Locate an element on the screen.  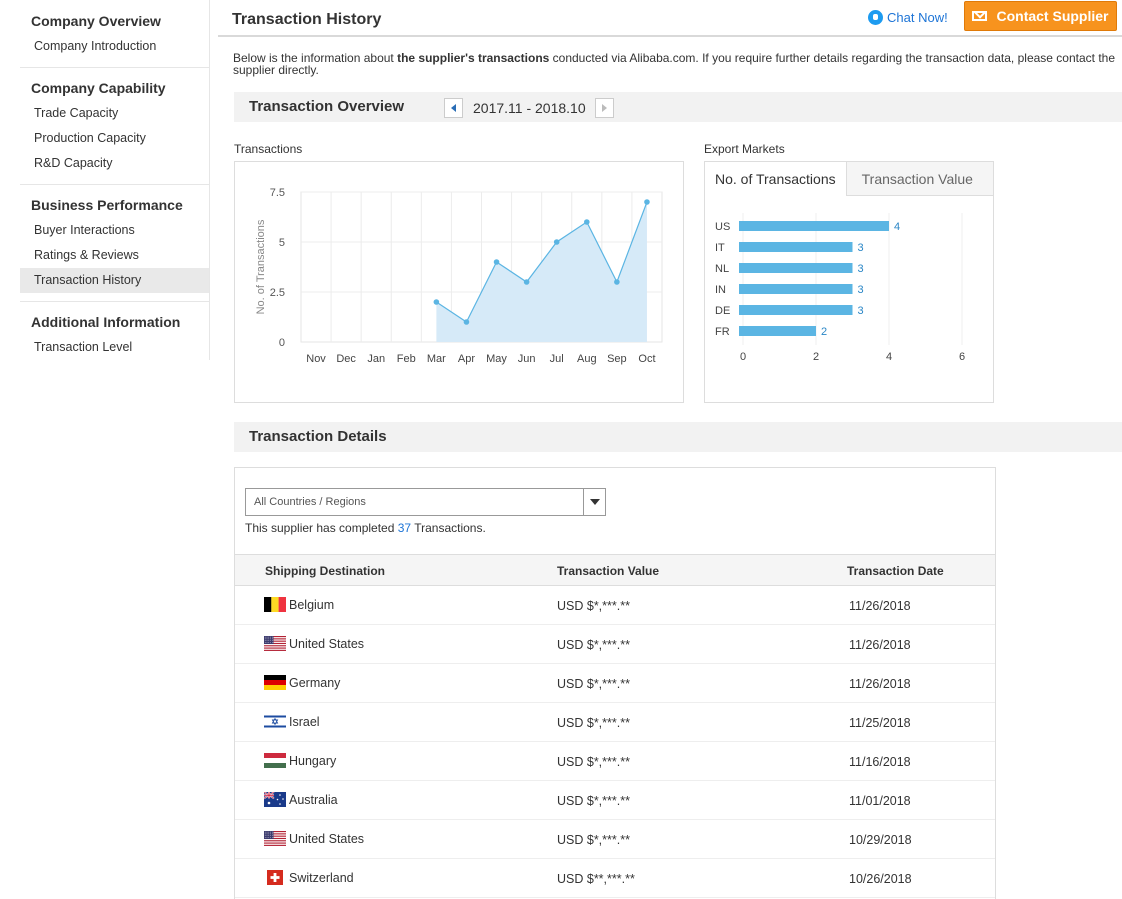
bar-category-label: IN is located at coordinates (720, 290).